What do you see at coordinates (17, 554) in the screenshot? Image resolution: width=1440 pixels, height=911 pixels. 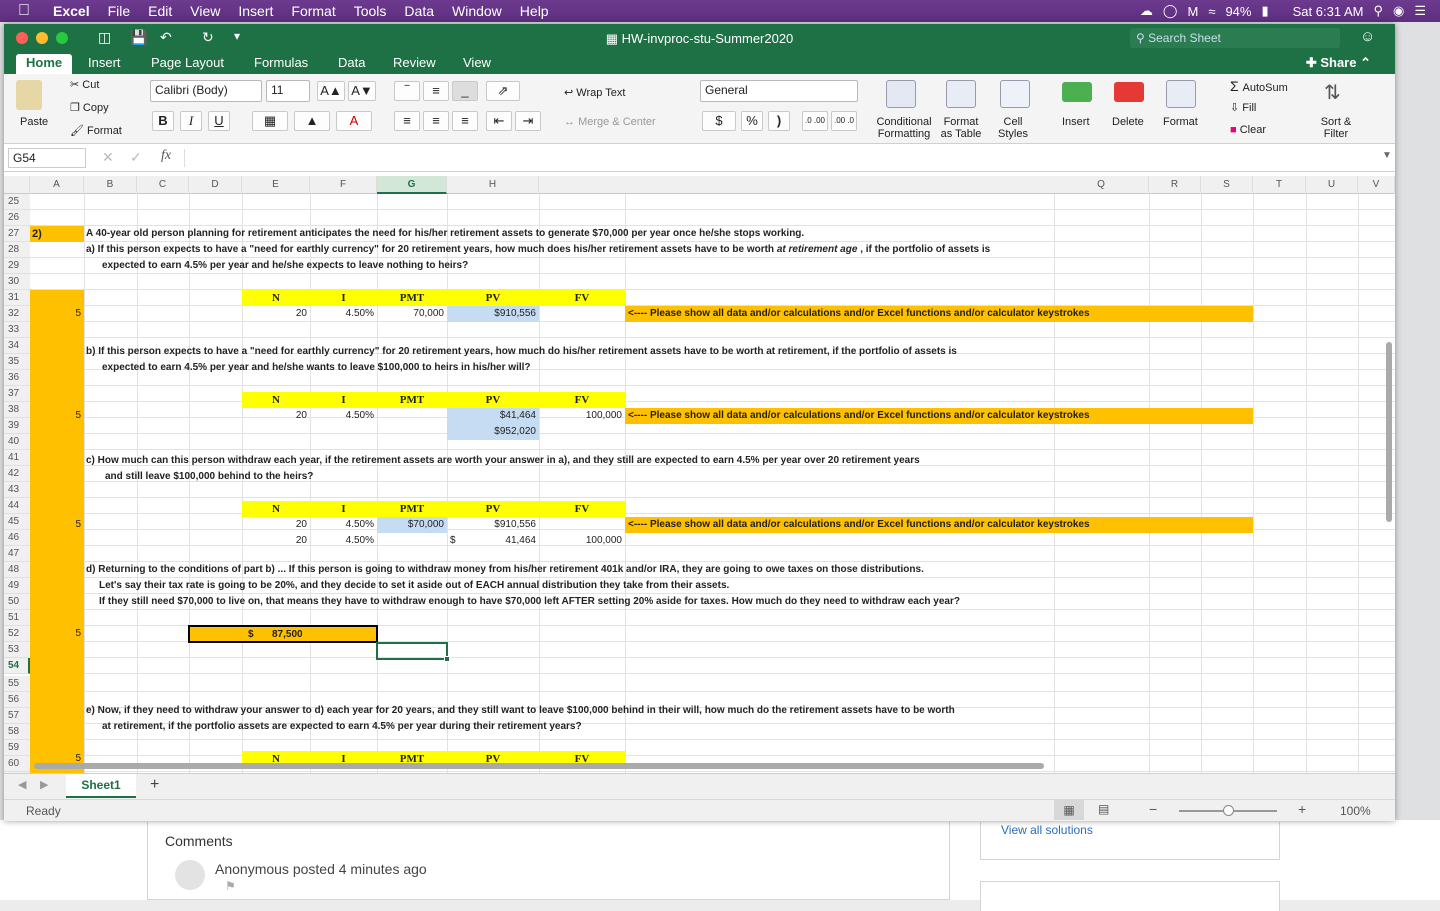 I see `row-header-47: 47` at bounding box center [17, 554].